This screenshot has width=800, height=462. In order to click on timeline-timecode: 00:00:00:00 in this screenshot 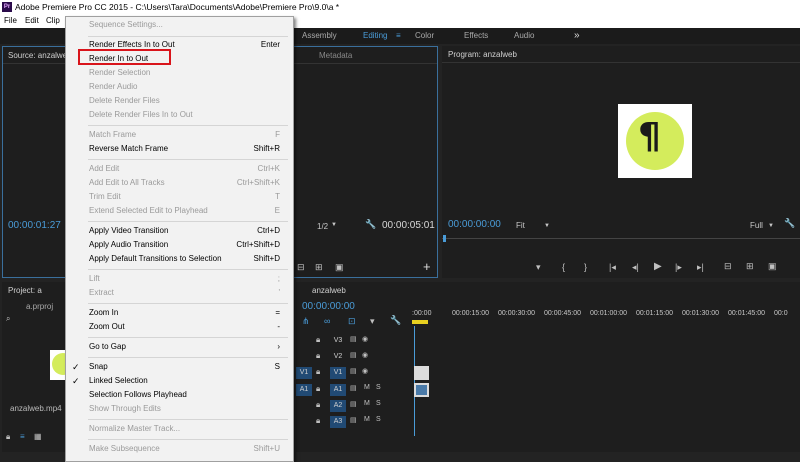, I will do `click(328, 306)`.